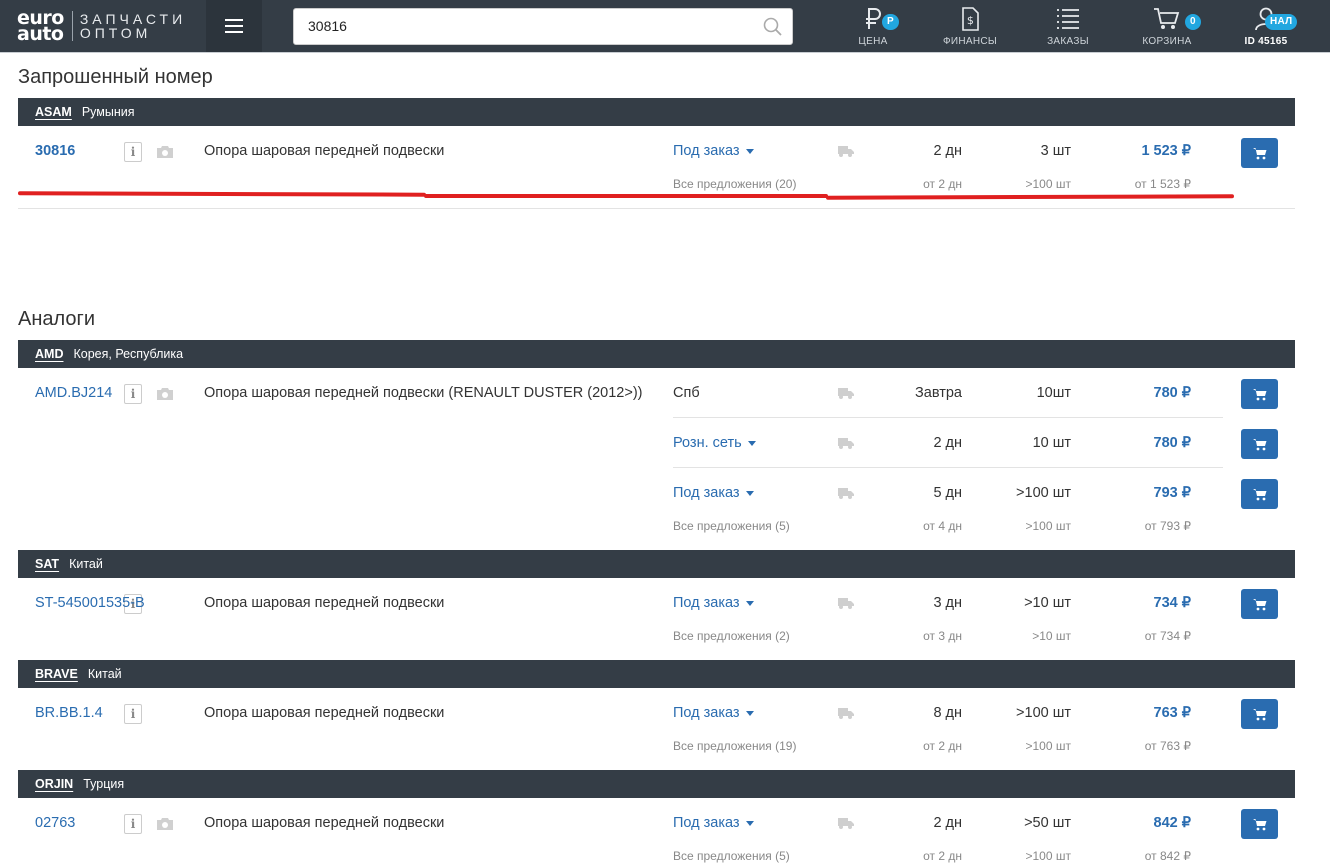  Describe the element at coordinates (947, 603) in the screenshot. I see `delivery-days: 3 дн` at that location.